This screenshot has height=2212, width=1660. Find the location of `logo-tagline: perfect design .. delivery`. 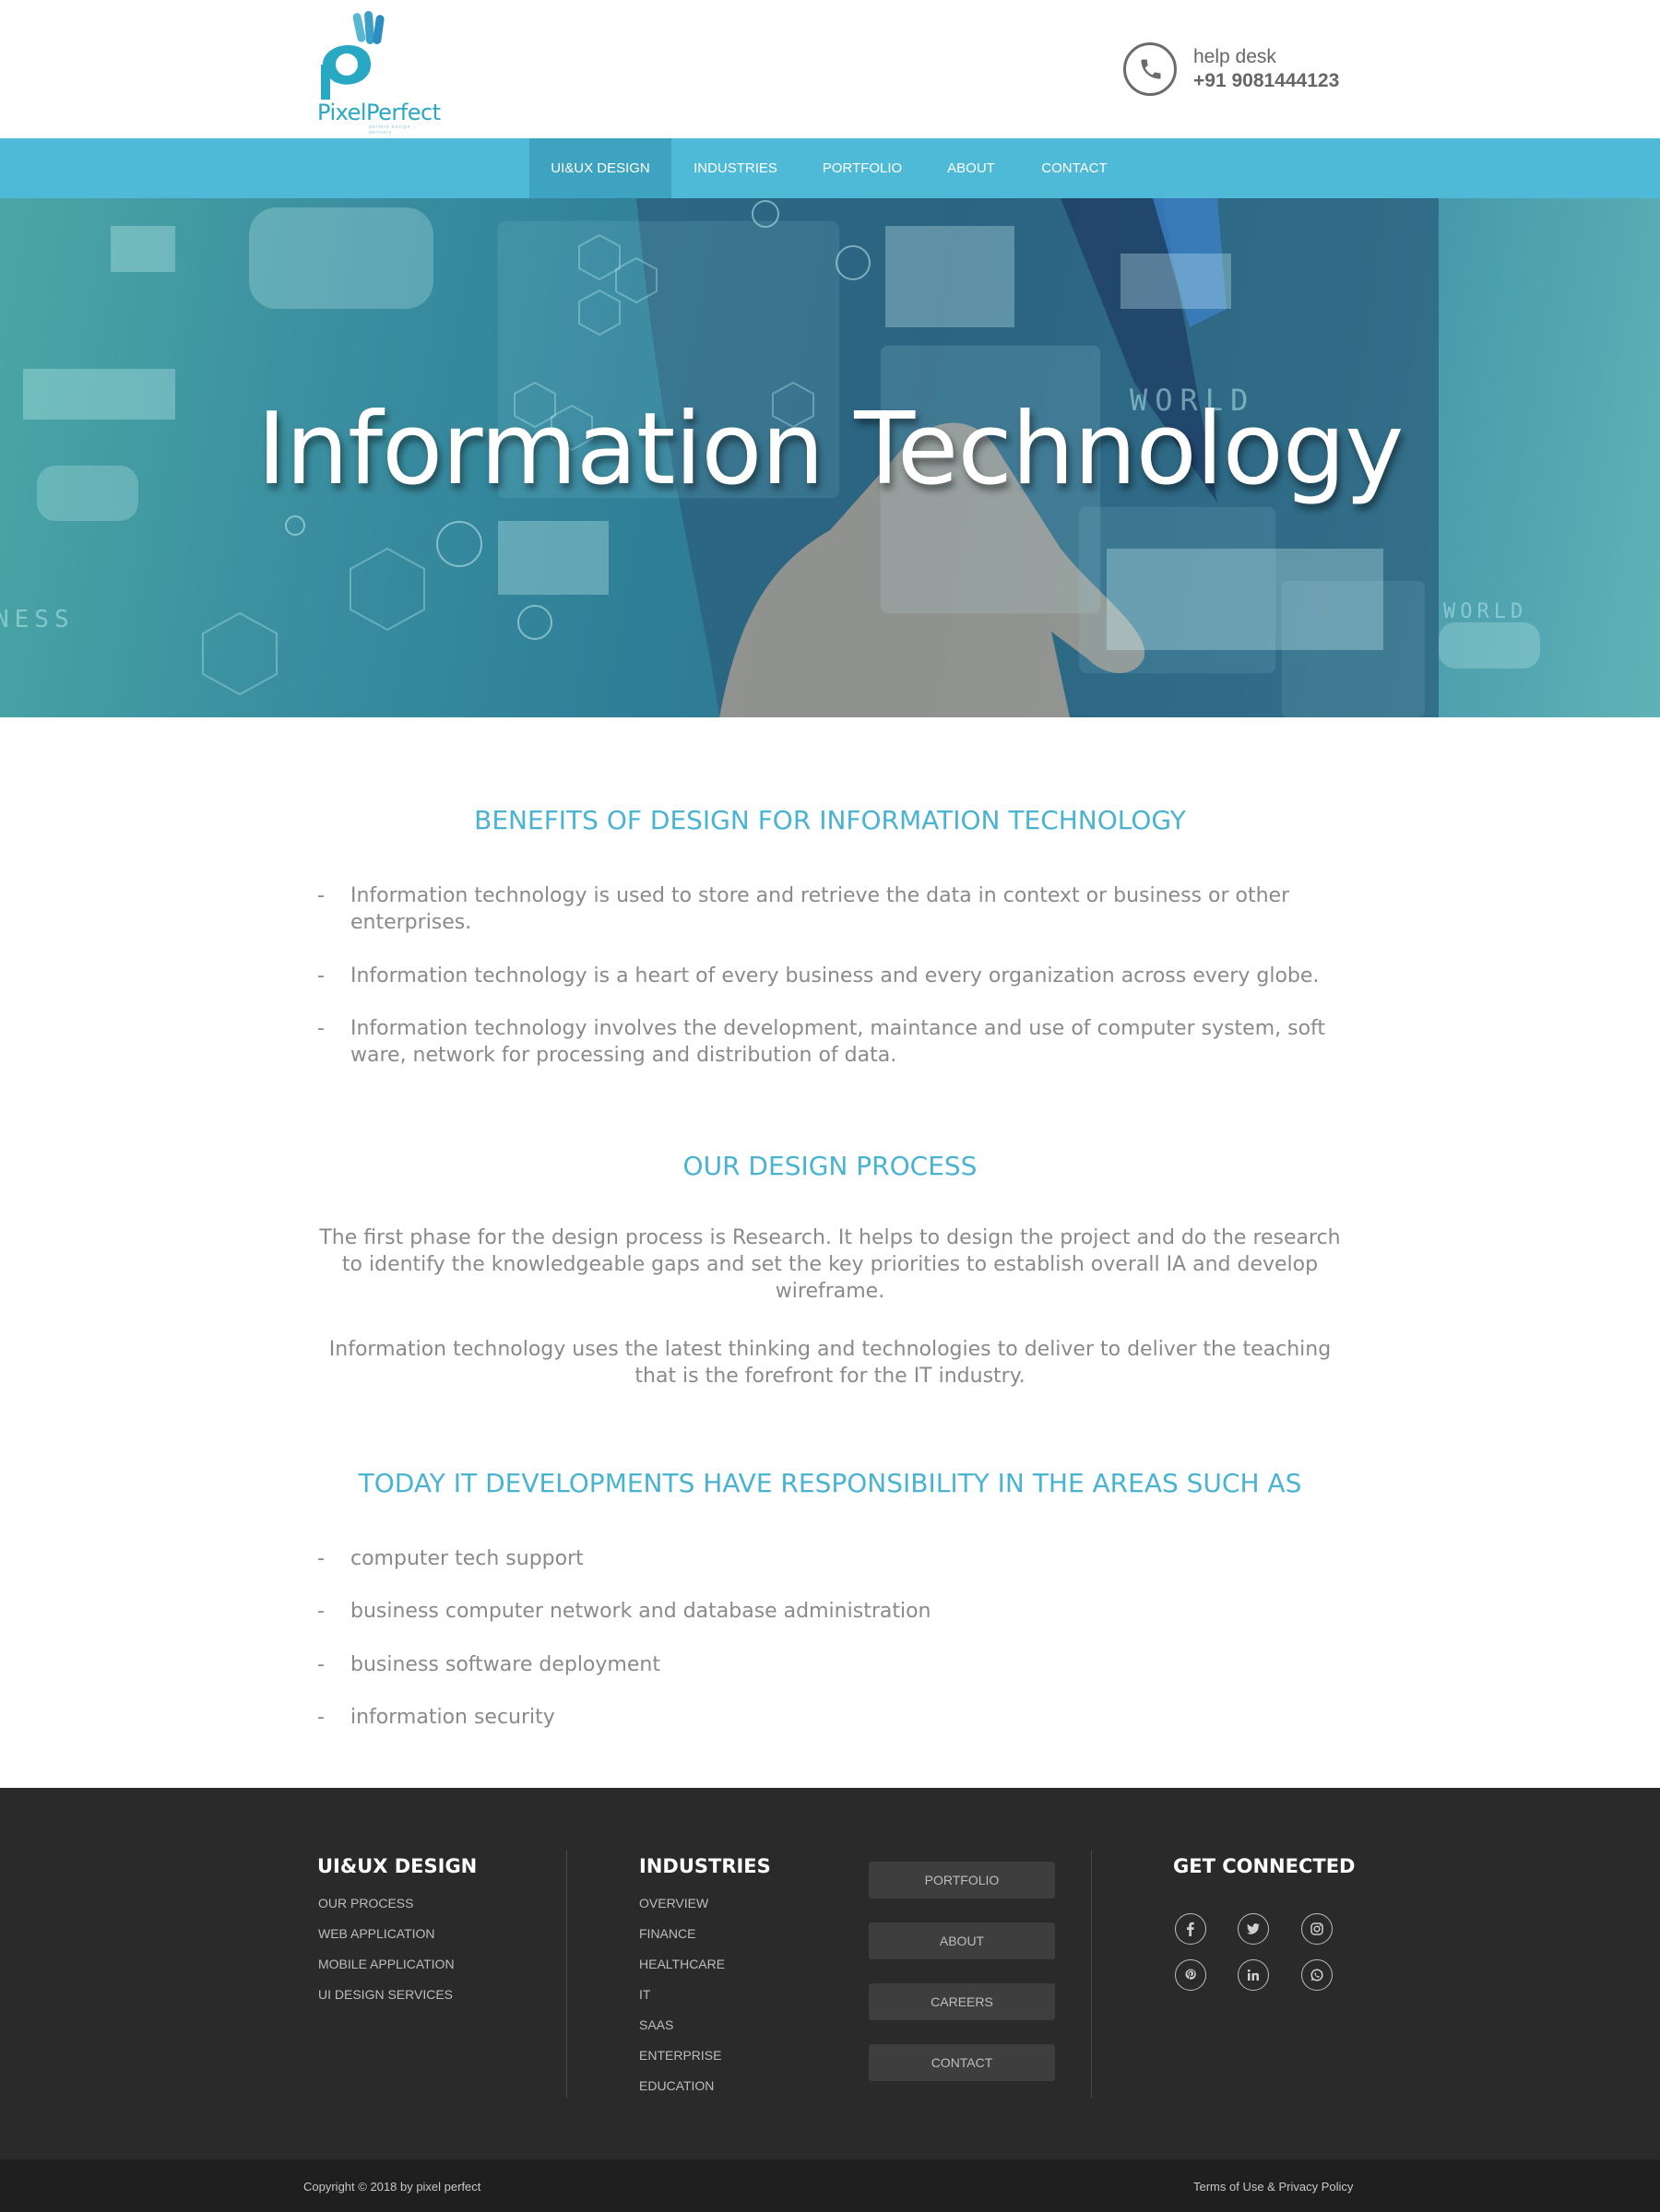

logo-tagline: perfect design .. delivery is located at coordinates (393, 130).